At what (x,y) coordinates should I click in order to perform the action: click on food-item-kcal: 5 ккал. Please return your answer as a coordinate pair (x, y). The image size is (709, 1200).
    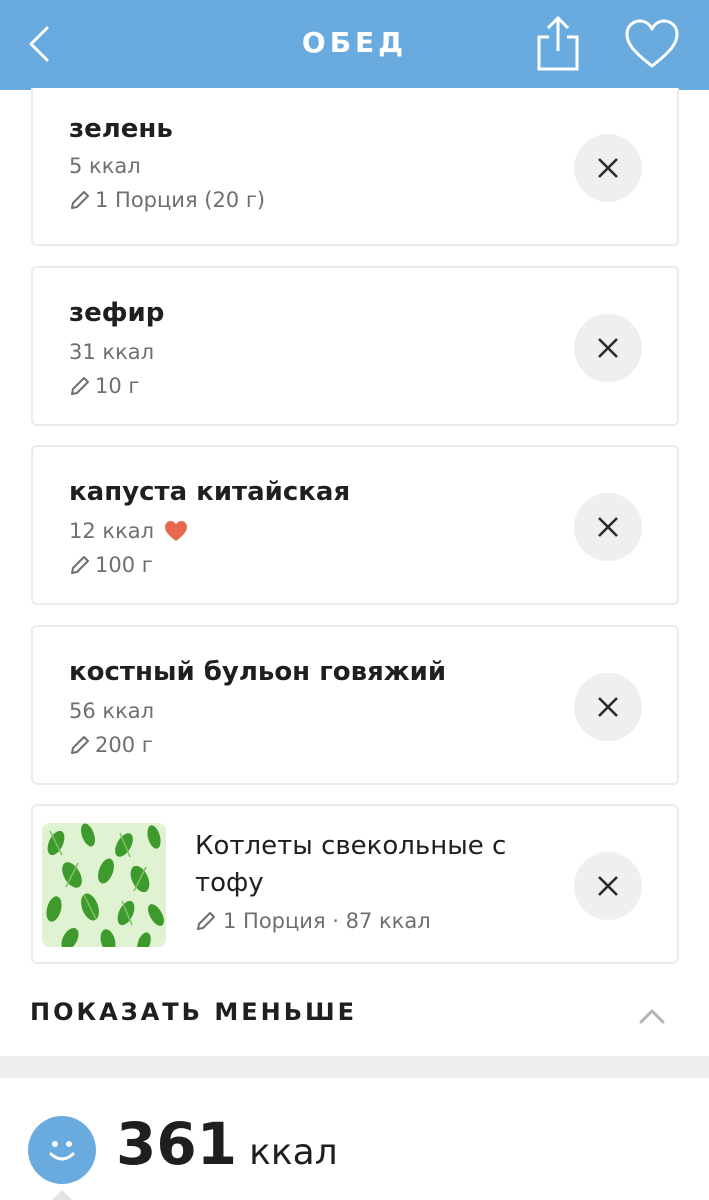
    Looking at the image, I should click on (105, 166).